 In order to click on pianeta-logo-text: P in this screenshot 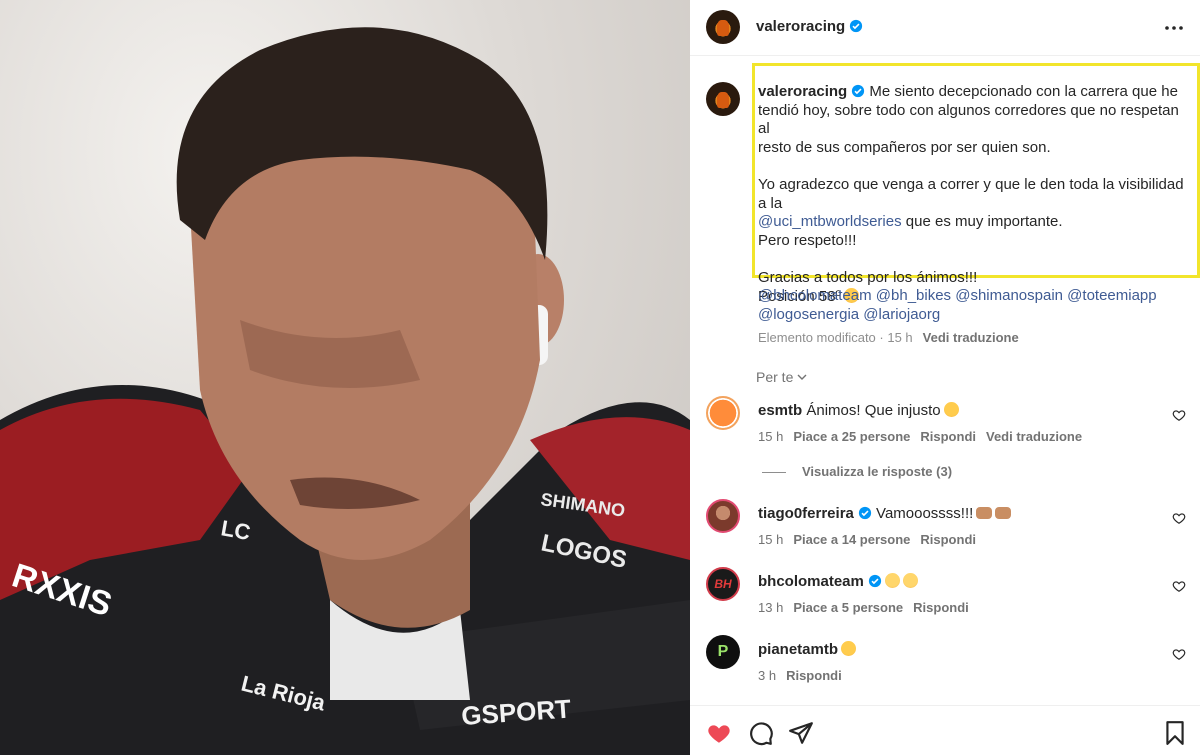, I will do `click(723, 651)`.